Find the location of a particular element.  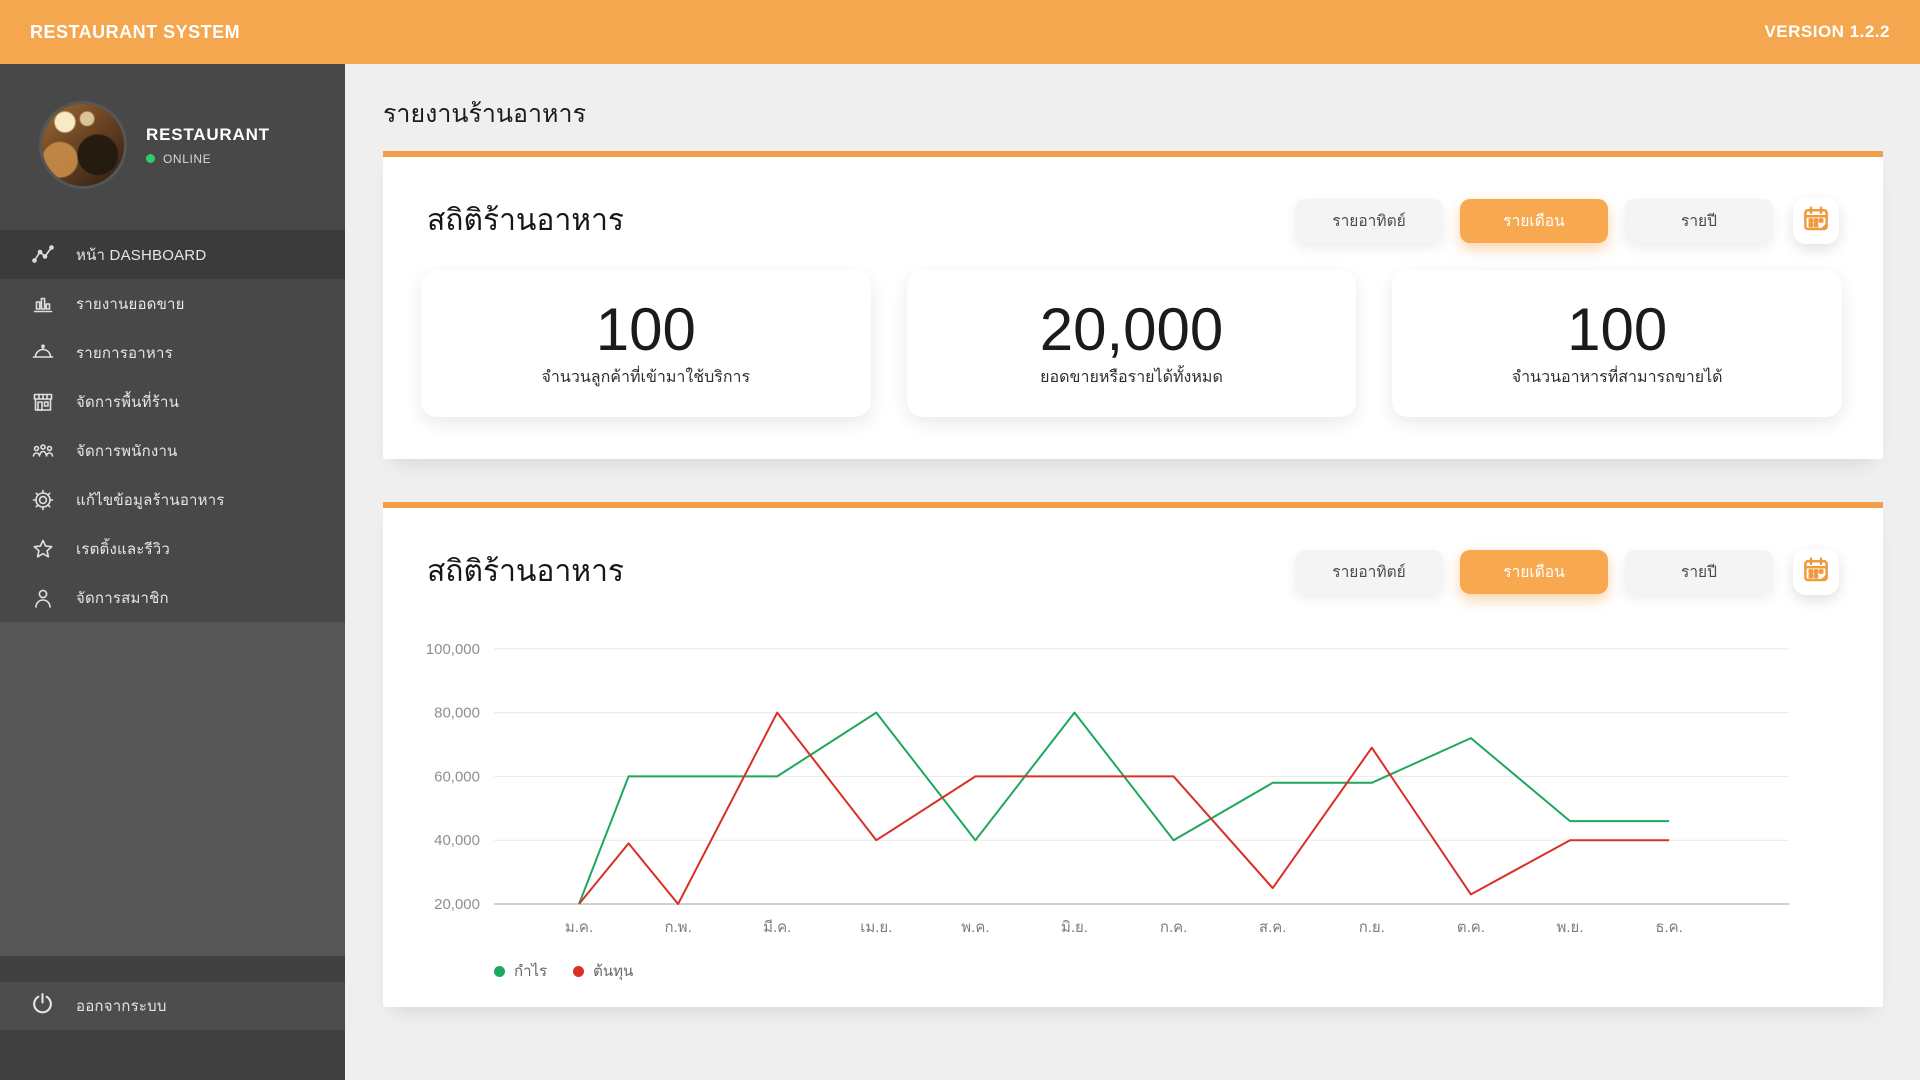

app-brand: RESTAURANT SYSTEM is located at coordinates (135, 31).